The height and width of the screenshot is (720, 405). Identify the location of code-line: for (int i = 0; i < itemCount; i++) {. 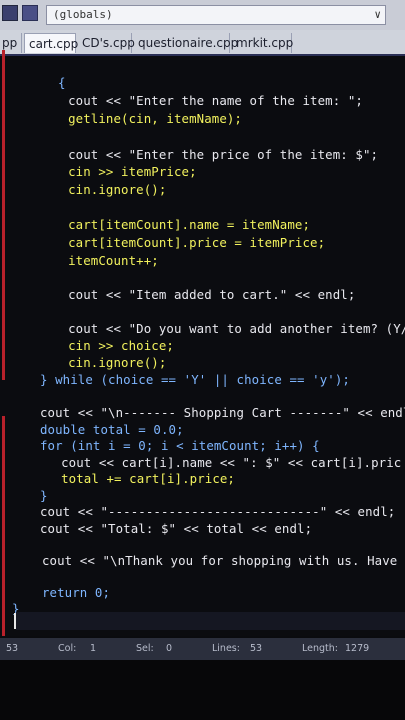
(180, 445).